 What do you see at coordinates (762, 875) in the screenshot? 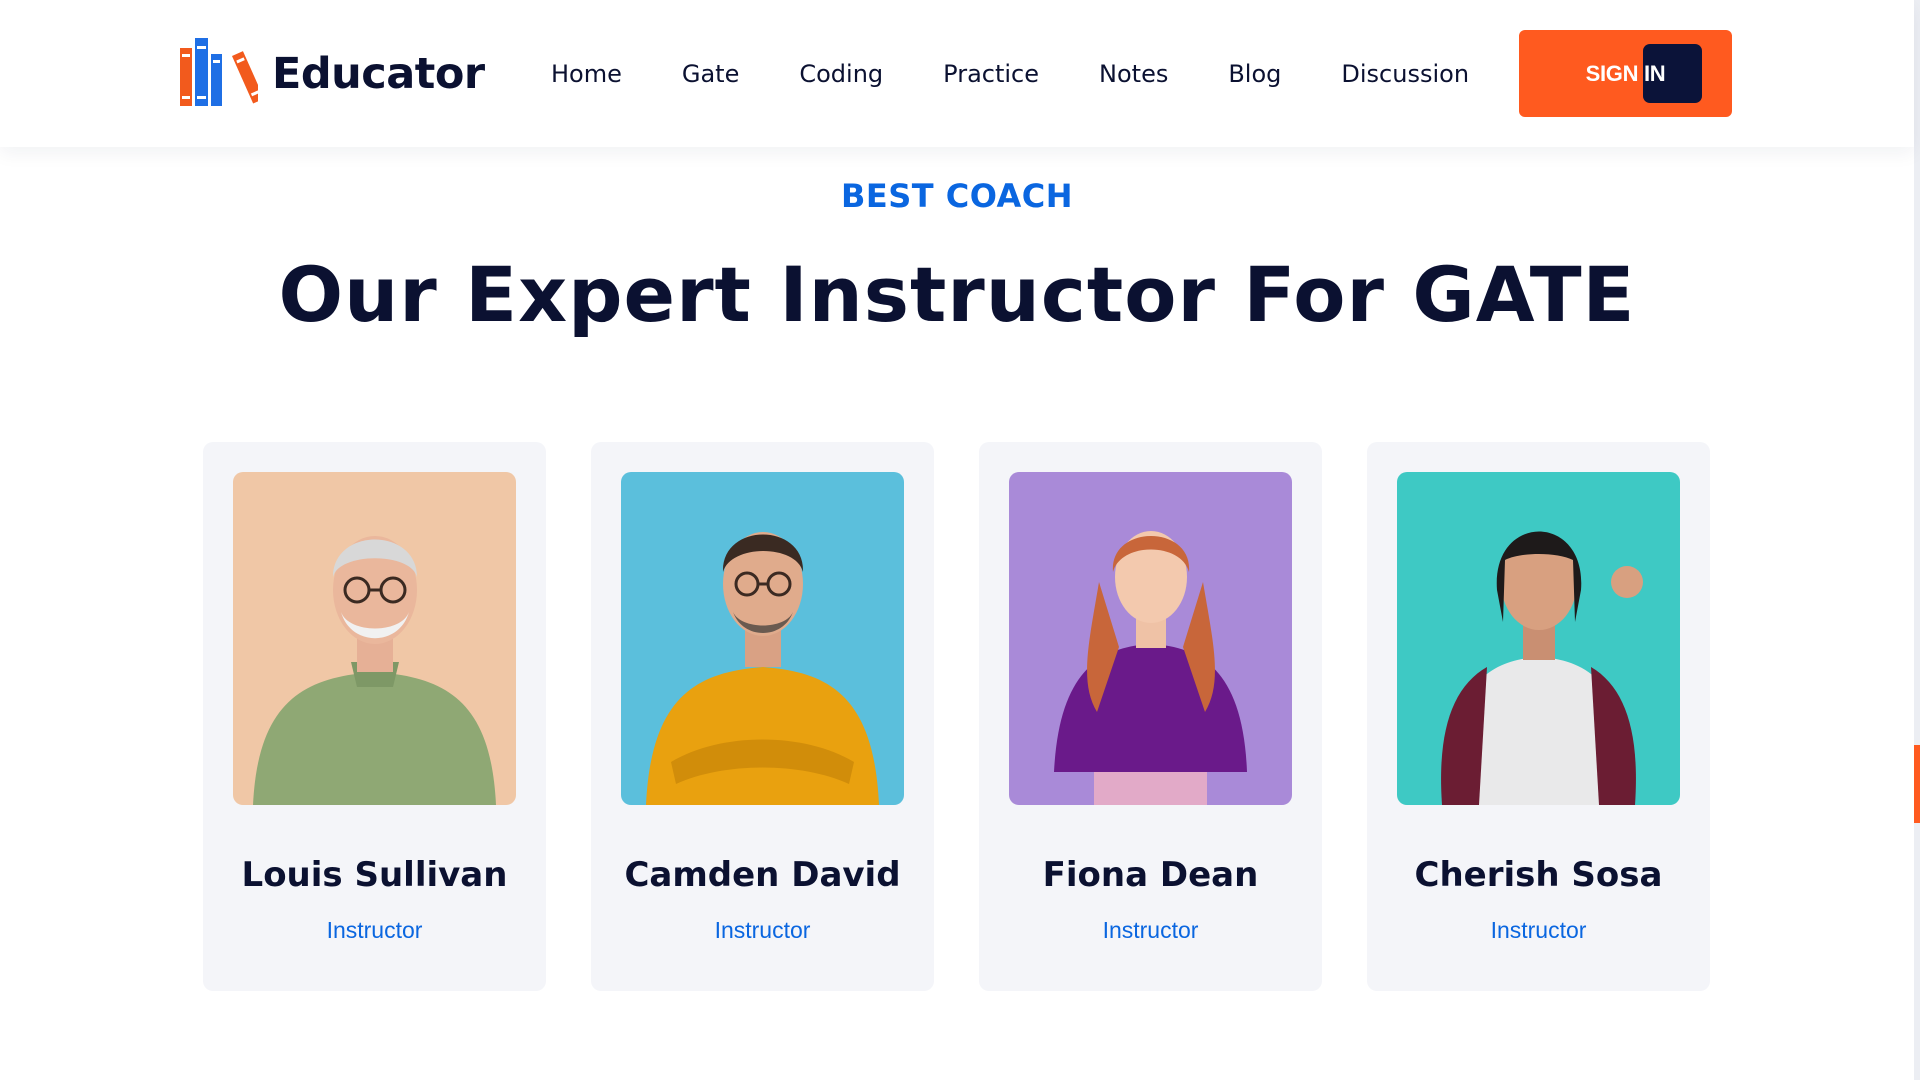
I see `instructor-name: Camden David` at bounding box center [762, 875].